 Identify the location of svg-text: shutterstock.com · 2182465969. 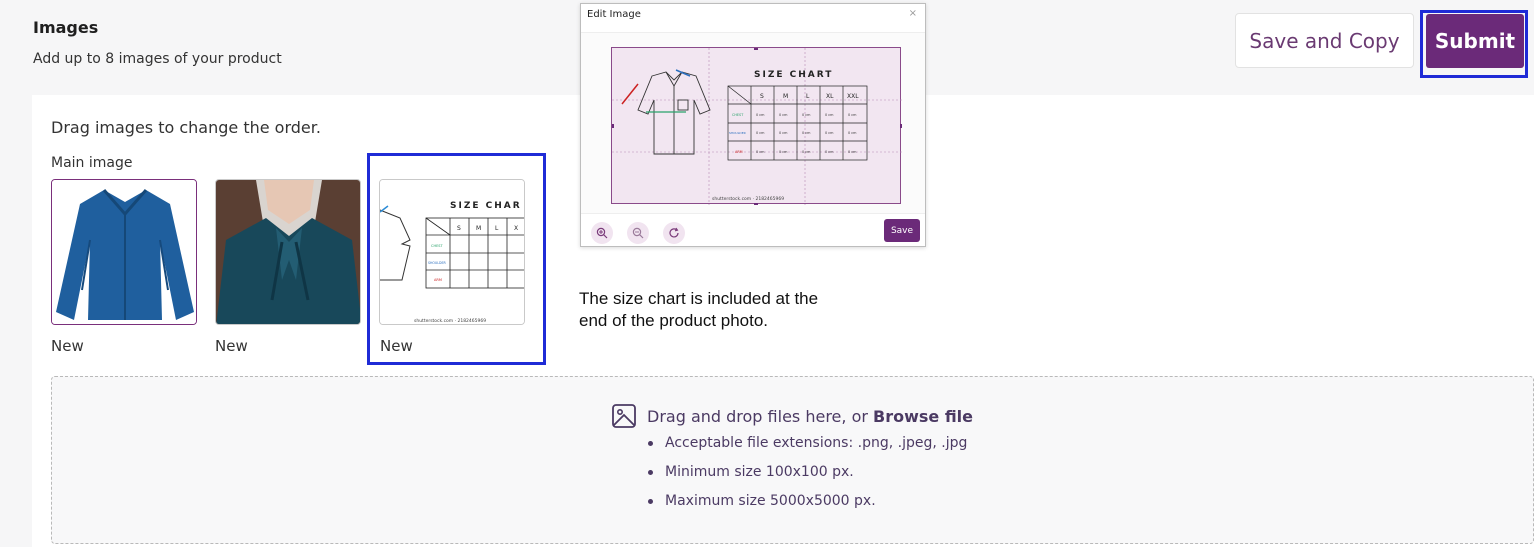
(748, 199).